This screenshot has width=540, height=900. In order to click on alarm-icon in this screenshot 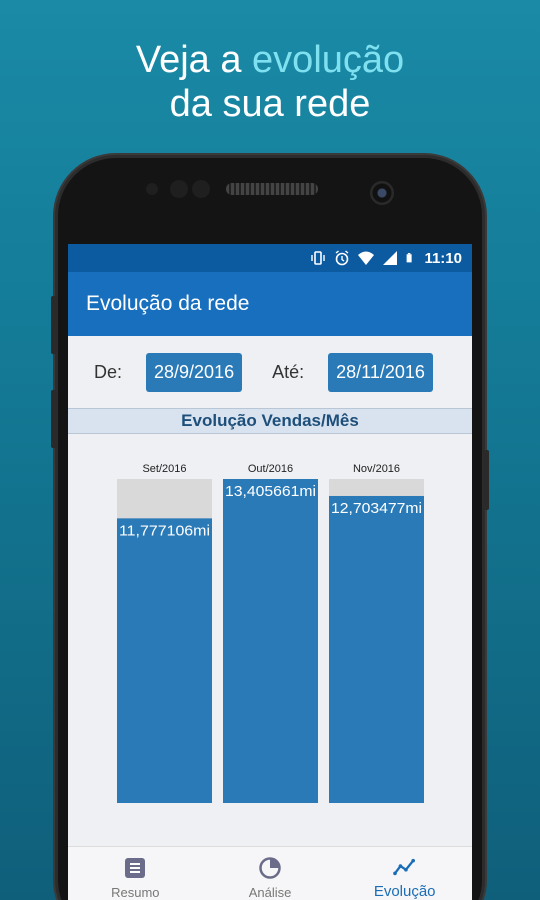, I will do `click(342, 258)`.